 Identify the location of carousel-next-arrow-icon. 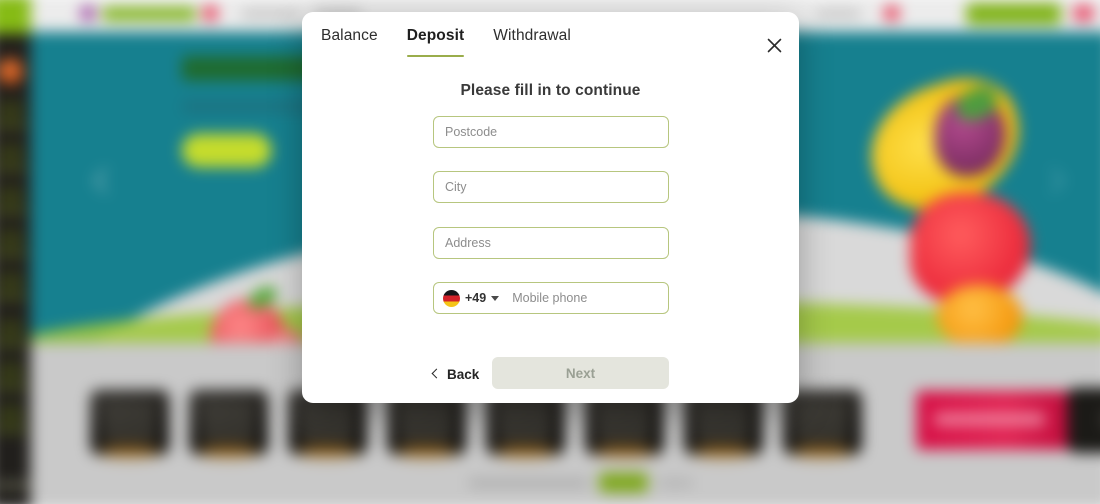
(1052, 180).